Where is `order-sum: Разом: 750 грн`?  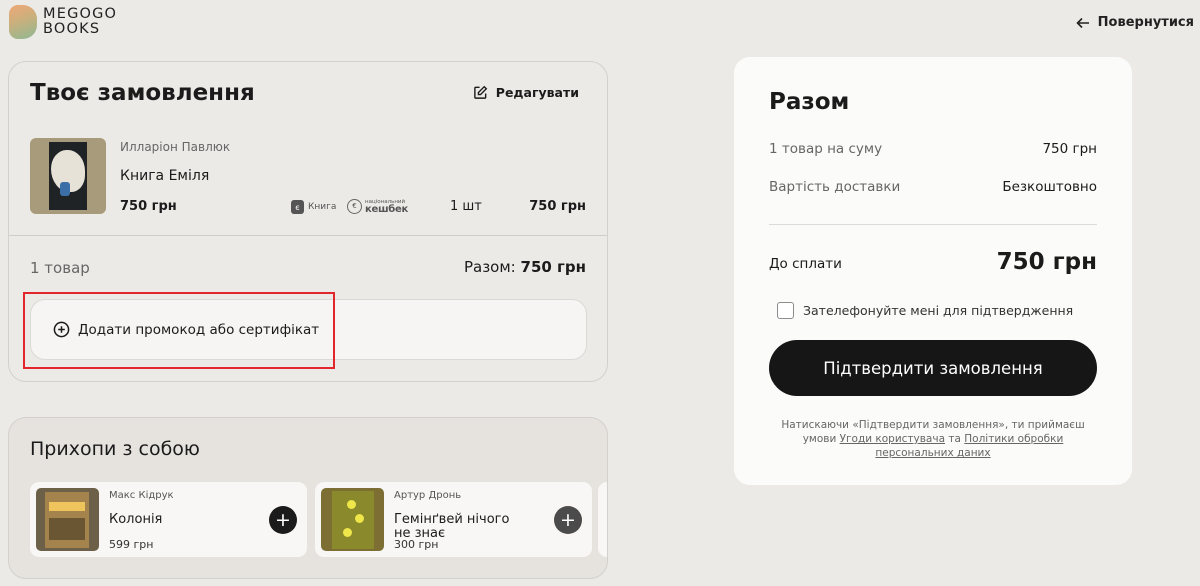
order-sum: Разом: 750 грн is located at coordinates (524, 267).